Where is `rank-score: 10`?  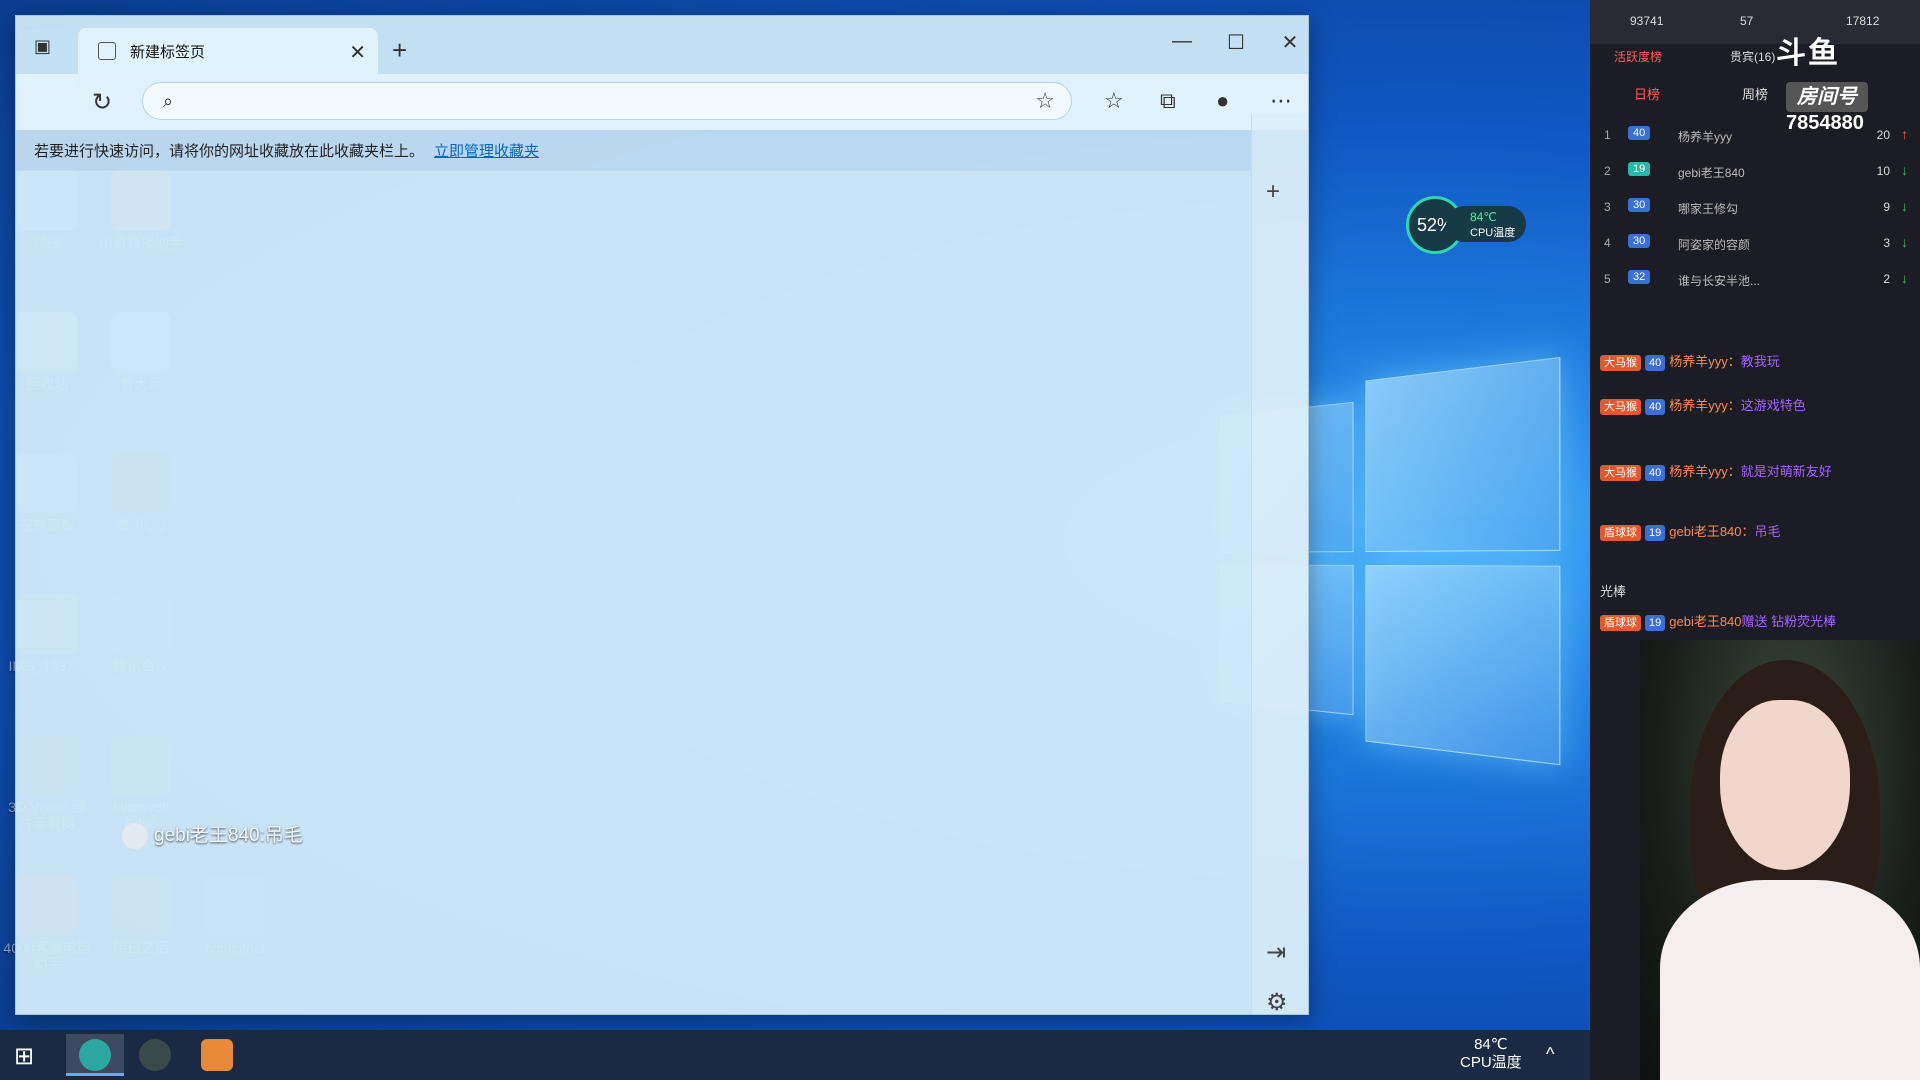
rank-score: 10 is located at coordinates (1883, 171).